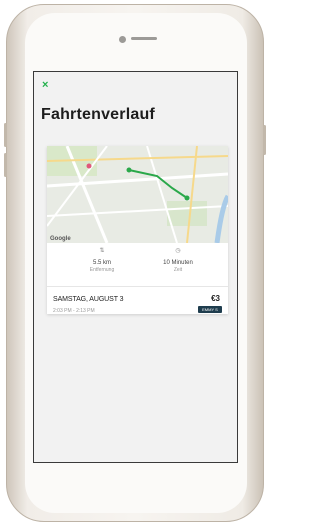 This screenshot has height=528, width=320. I want to click on power-button, so click(264, 140).